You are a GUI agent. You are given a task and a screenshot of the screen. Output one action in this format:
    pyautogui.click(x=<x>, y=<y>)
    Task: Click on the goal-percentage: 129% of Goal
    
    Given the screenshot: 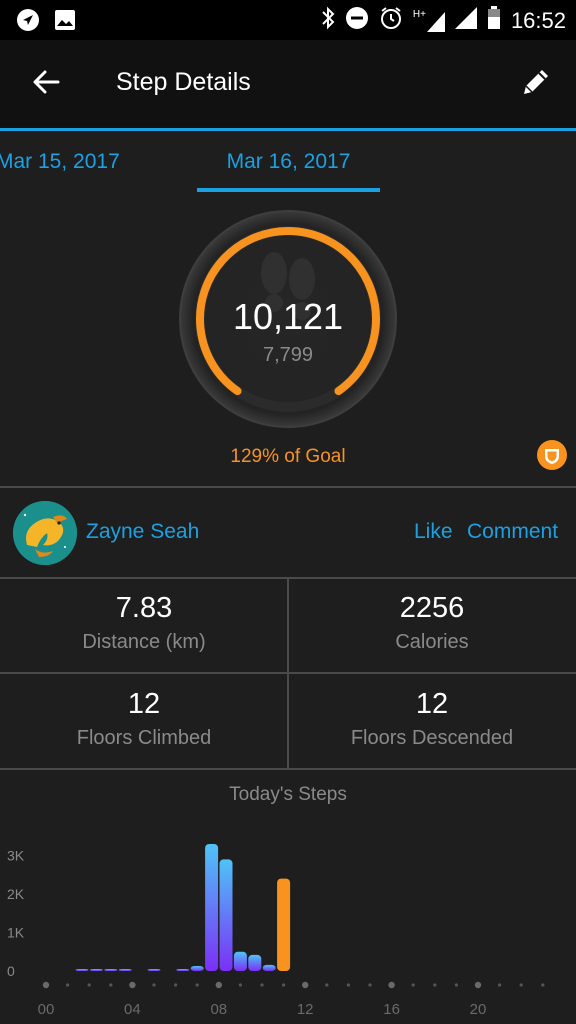 What is the action you would take?
    pyautogui.click(x=288, y=456)
    